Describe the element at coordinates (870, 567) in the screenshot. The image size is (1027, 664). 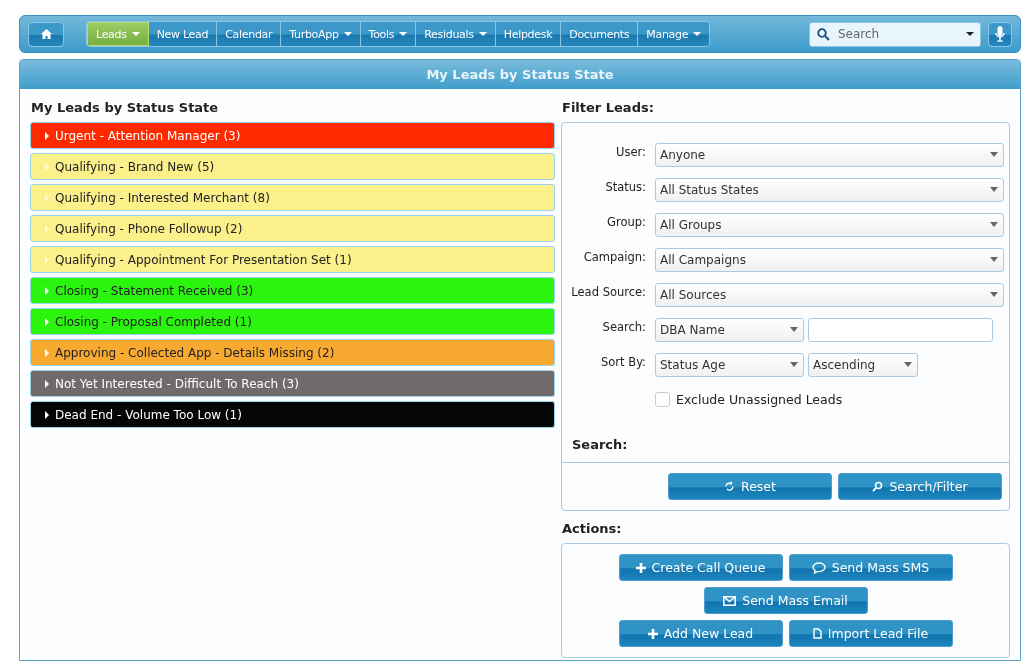
I see `action-button: Send Mass SMS` at that location.